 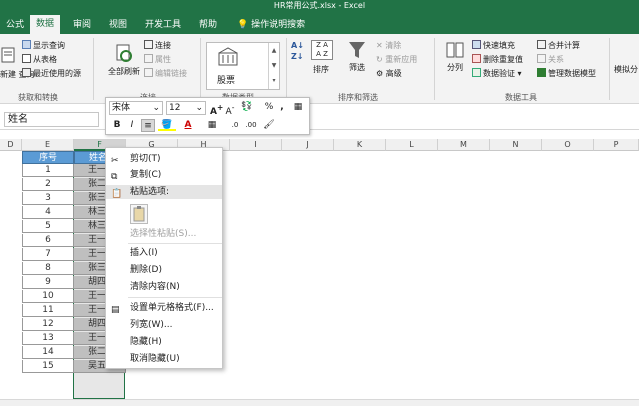 I want to click on data-validation-label: 数据验证, so click(x=499, y=73).